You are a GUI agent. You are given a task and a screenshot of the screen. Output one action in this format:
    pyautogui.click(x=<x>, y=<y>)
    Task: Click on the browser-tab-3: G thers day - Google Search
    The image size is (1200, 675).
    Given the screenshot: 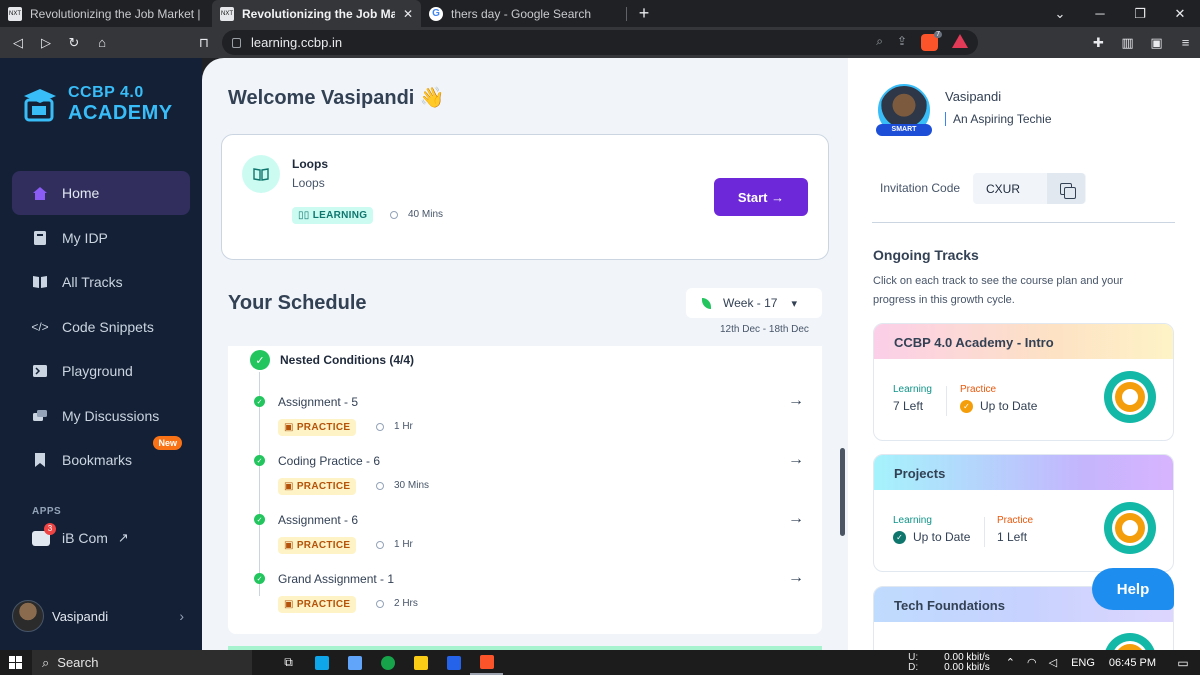 What is the action you would take?
    pyautogui.click(x=523, y=13)
    